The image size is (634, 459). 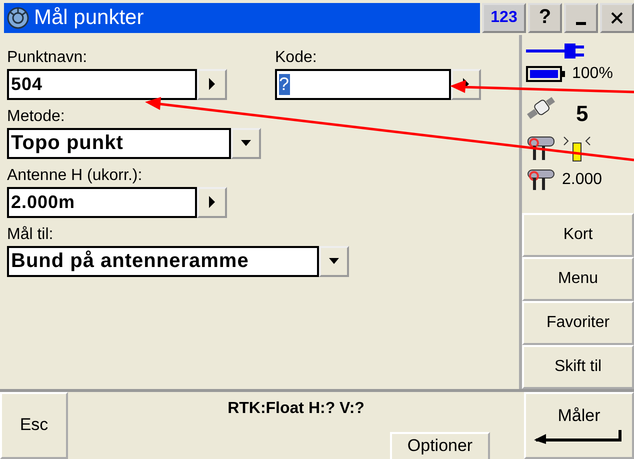 I want to click on field-label: Kode:, so click(x=296, y=57).